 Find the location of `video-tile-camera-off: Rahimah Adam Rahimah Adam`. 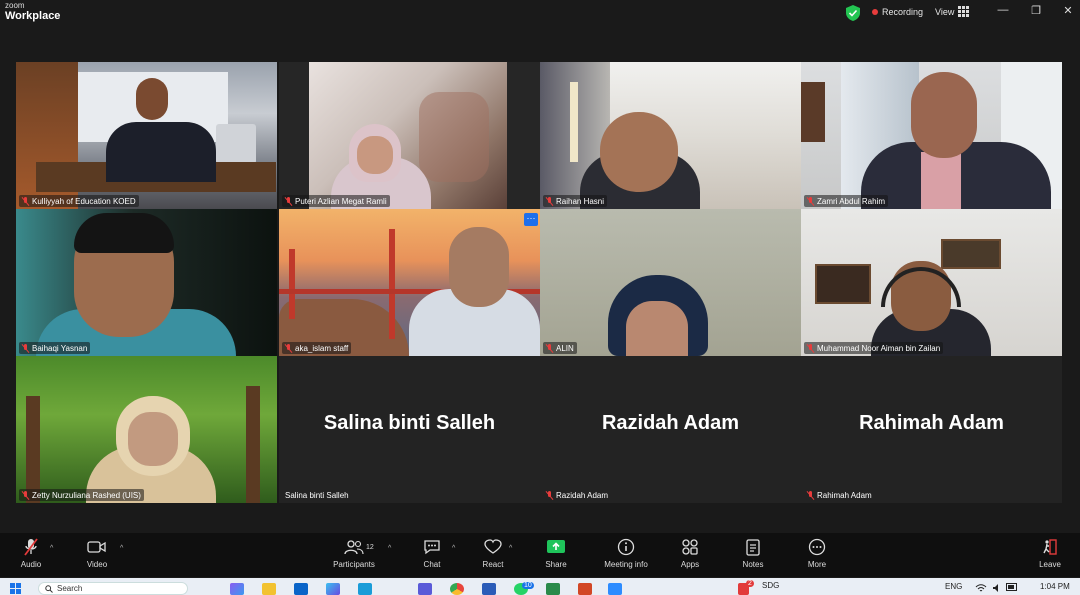

video-tile-camera-off: Rahimah Adam Rahimah Adam is located at coordinates (931, 429).